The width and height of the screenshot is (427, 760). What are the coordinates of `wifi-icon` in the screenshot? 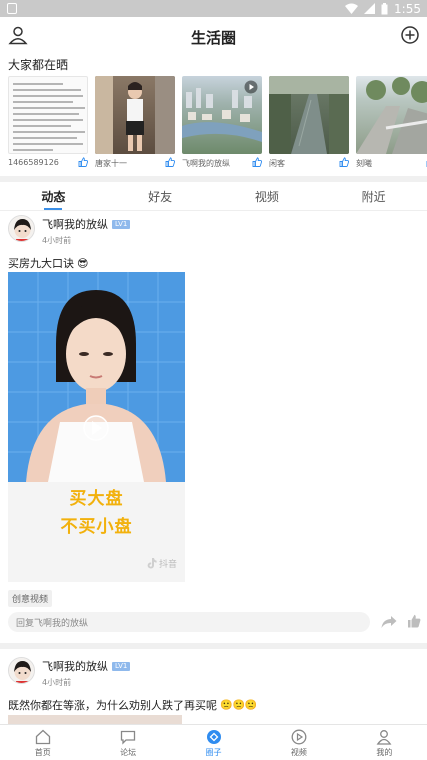 It's located at (352, 8).